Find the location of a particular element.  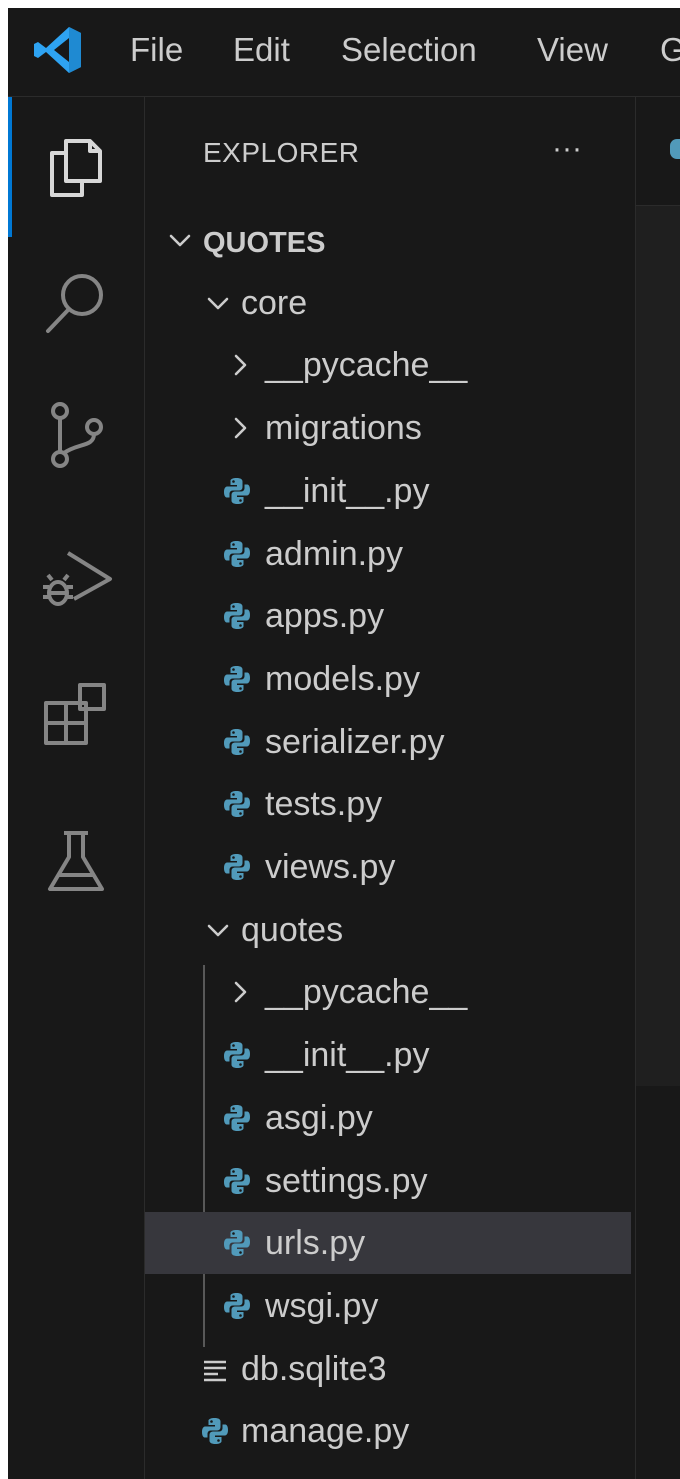

breadcrumb is located at coordinates (658, 241).